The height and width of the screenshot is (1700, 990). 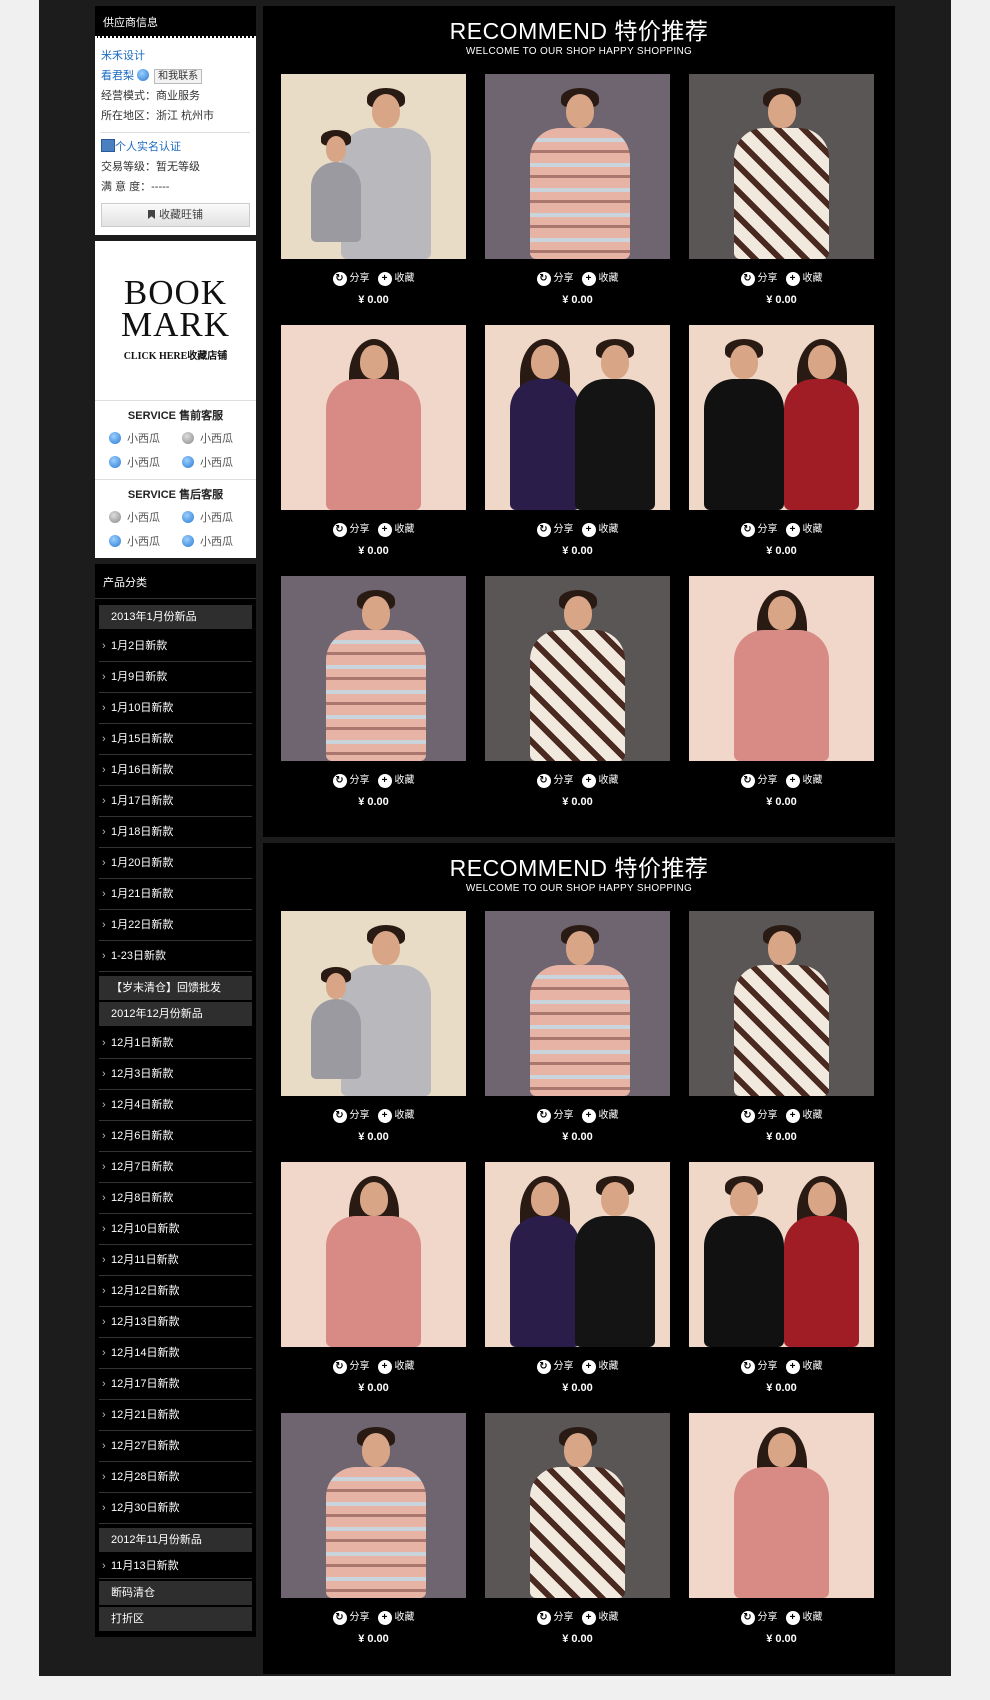 I want to click on category-item: 12月4日新款, so click(x=175, y=1105).